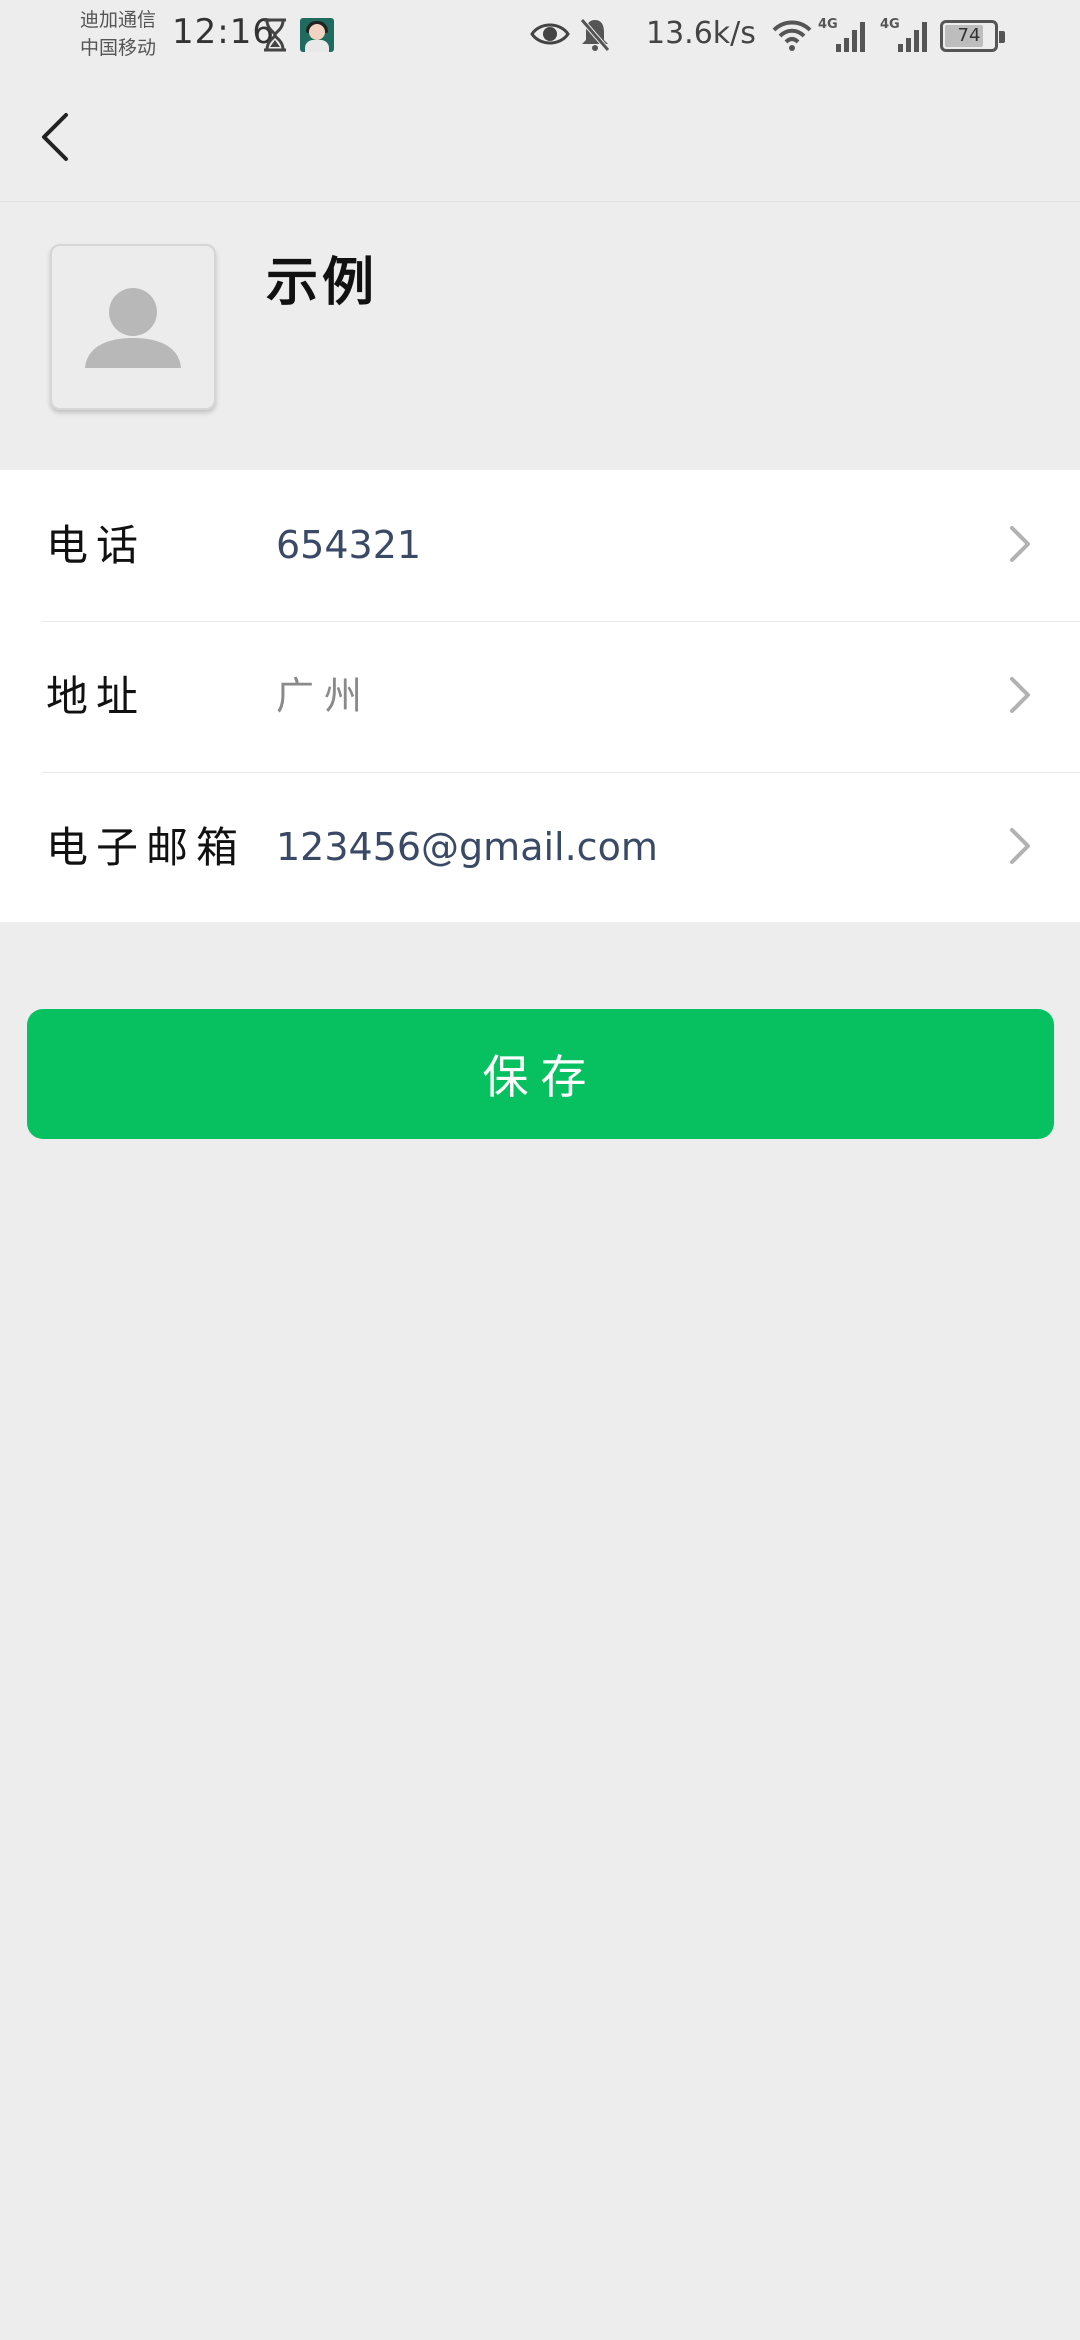  Describe the element at coordinates (540, 137) in the screenshot. I see `nav-bar` at that location.